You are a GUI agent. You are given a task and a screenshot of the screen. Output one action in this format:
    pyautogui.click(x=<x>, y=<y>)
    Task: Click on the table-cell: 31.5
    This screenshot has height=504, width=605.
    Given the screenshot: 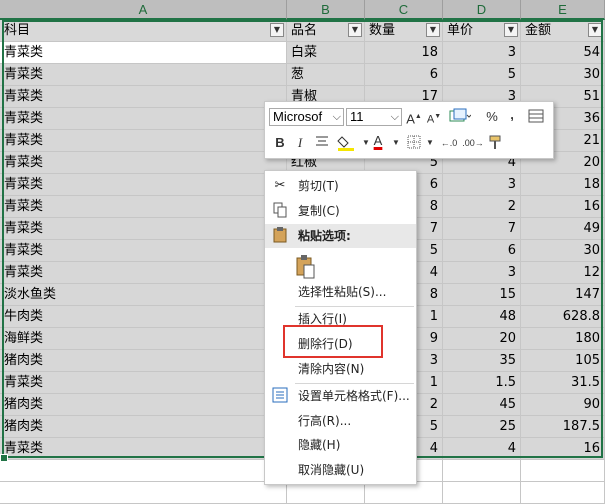 What is the action you would take?
    pyautogui.click(x=563, y=383)
    